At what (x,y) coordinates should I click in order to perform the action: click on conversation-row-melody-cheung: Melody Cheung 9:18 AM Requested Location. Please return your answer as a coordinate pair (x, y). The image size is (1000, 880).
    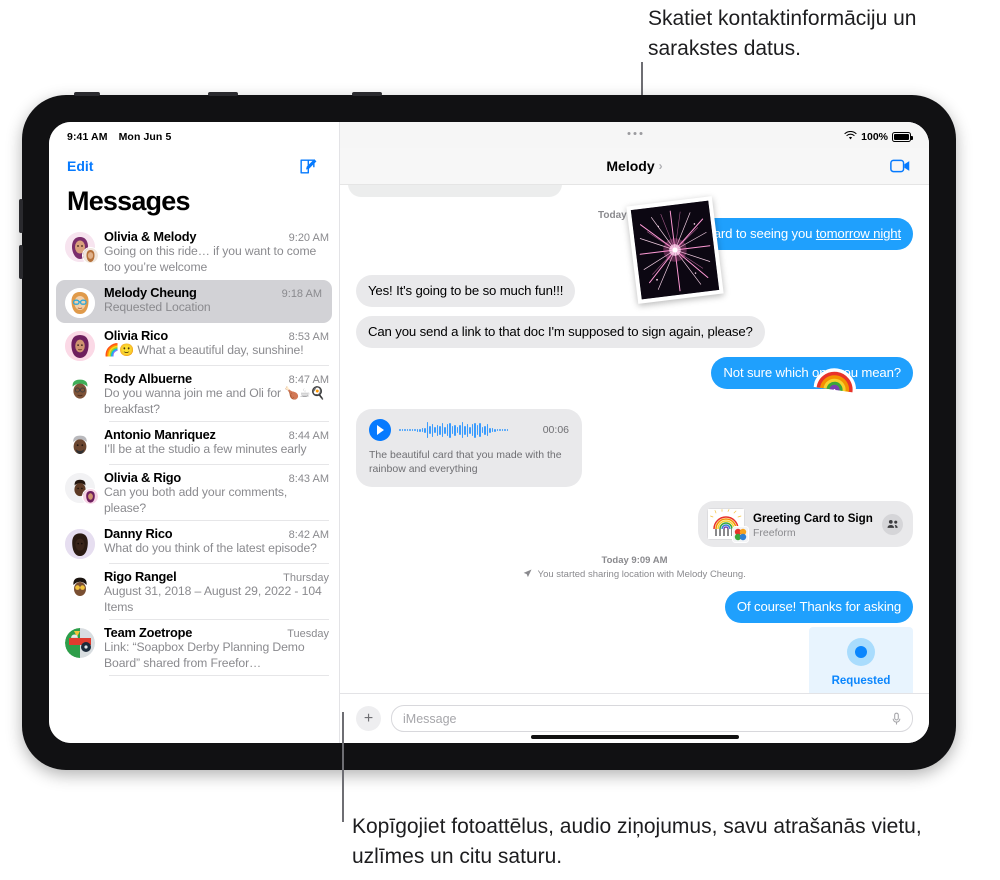
    Looking at the image, I should click on (194, 301).